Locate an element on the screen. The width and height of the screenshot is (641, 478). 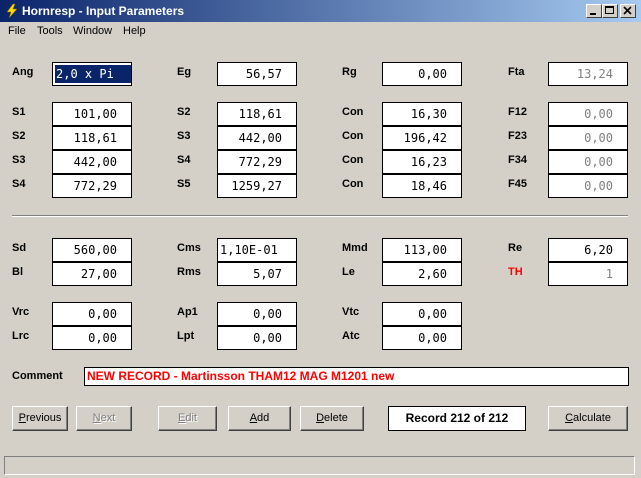
th-field: 1 is located at coordinates (588, 274).